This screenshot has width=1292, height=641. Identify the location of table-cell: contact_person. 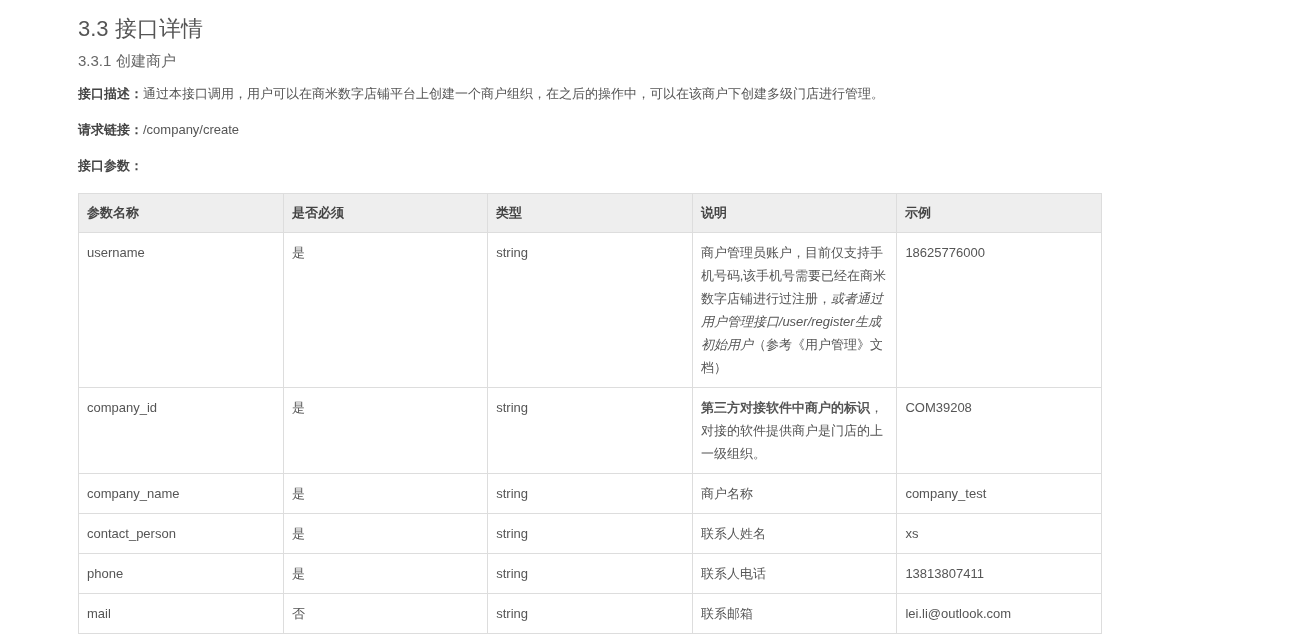
(181, 533).